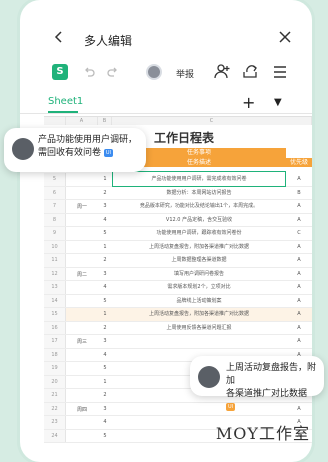 The width and height of the screenshot is (328, 462). Describe the element at coordinates (60, 72) in the screenshot. I see `app-logo-icon: S` at that location.